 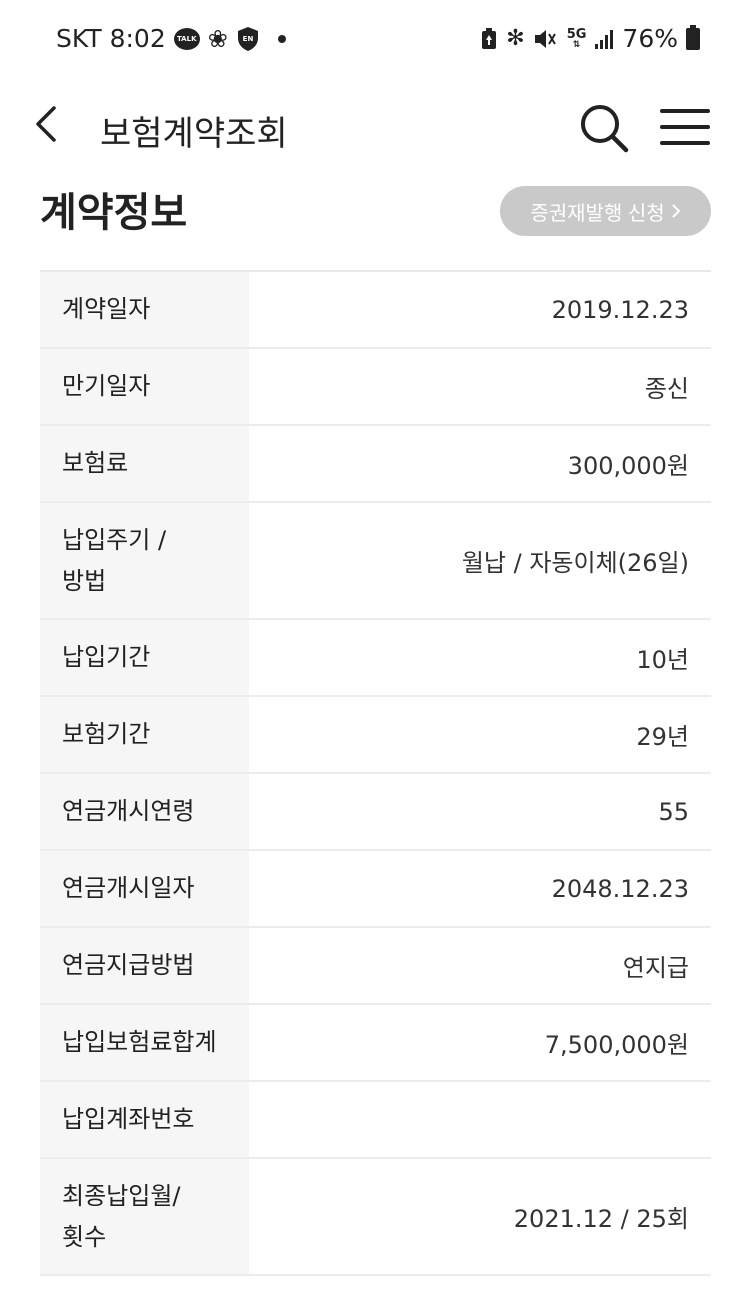 What do you see at coordinates (666, 389) in the screenshot?
I see `row-value: 종신` at bounding box center [666, 389].